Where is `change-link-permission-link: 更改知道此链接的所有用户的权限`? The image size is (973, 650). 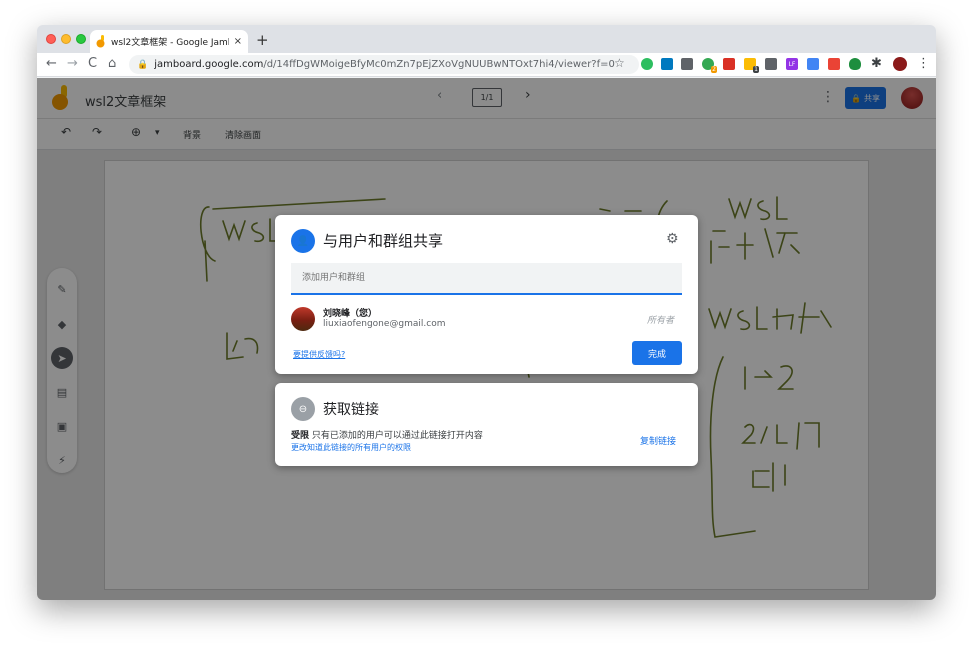
change-link-permission-link: 更改知道此链接的所有用户的权限 is located at coordinates (351, 447).